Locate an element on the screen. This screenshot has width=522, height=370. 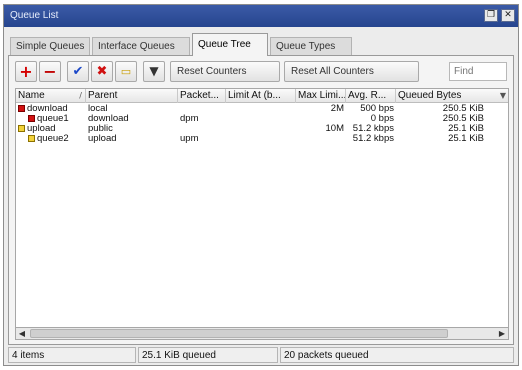
tab-queue-tree: Queue Tree is located at coordinates (230, 44).